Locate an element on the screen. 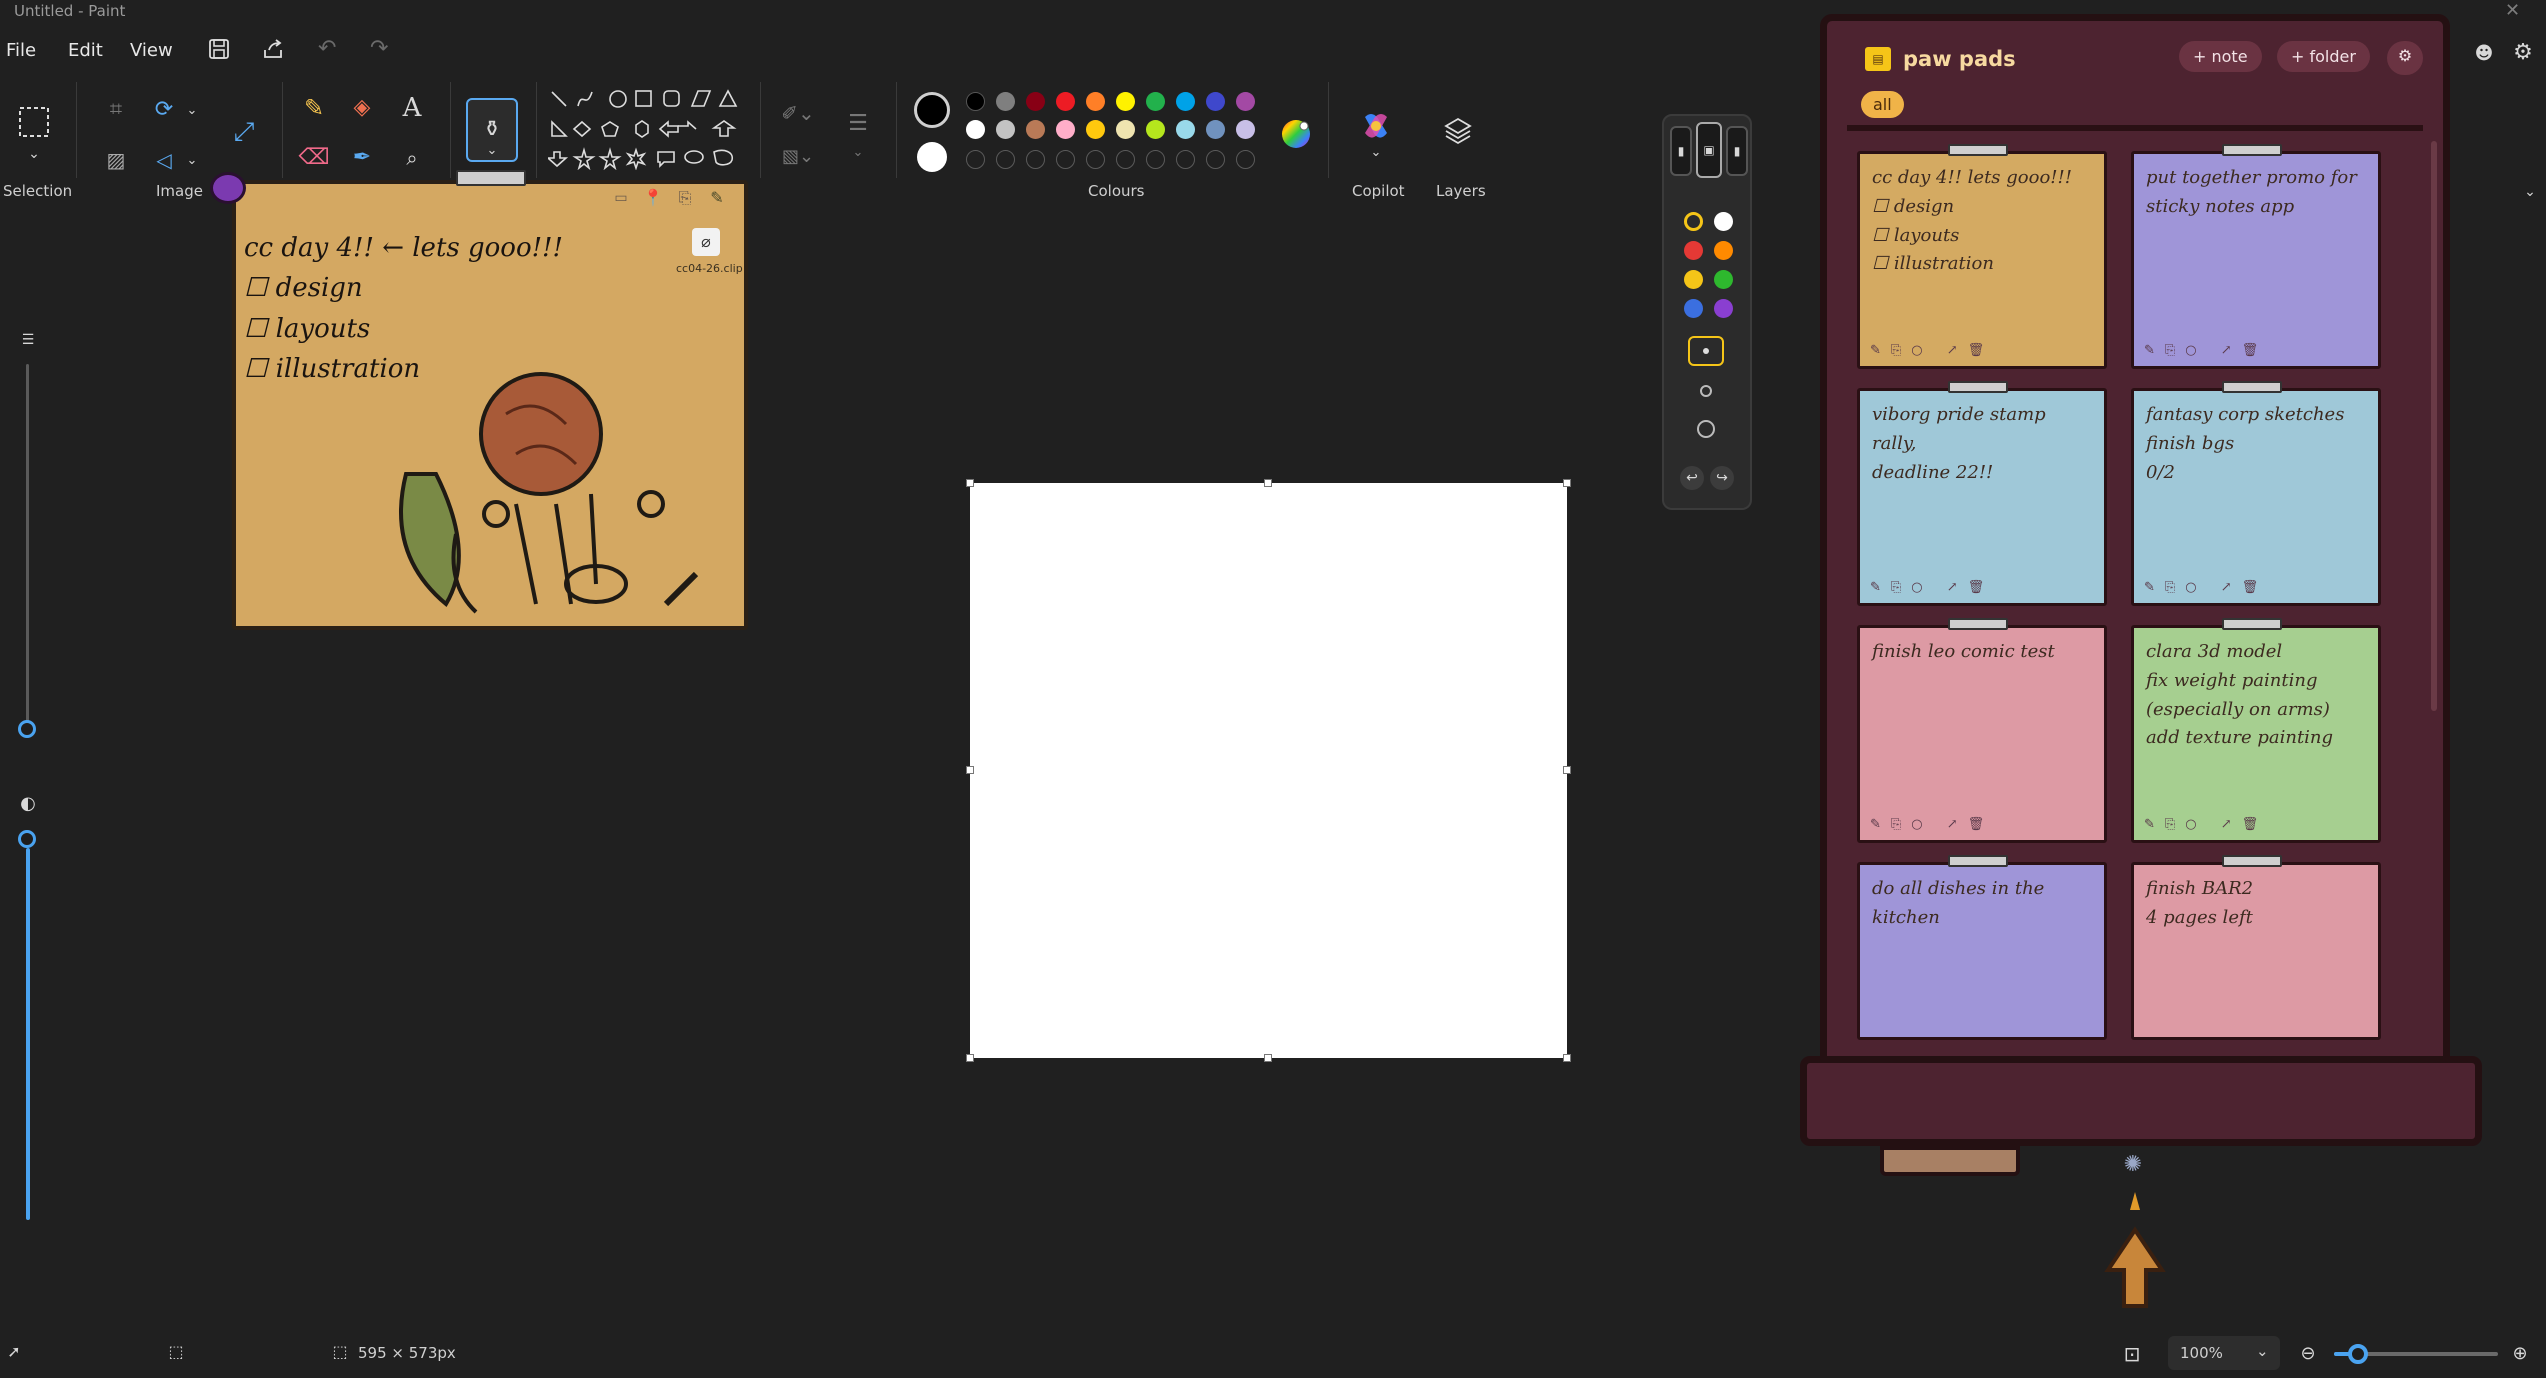 The height and width of the screenshot is (1378, 2546). redo-icon: ↪ is located at coordinates (1722, 478).